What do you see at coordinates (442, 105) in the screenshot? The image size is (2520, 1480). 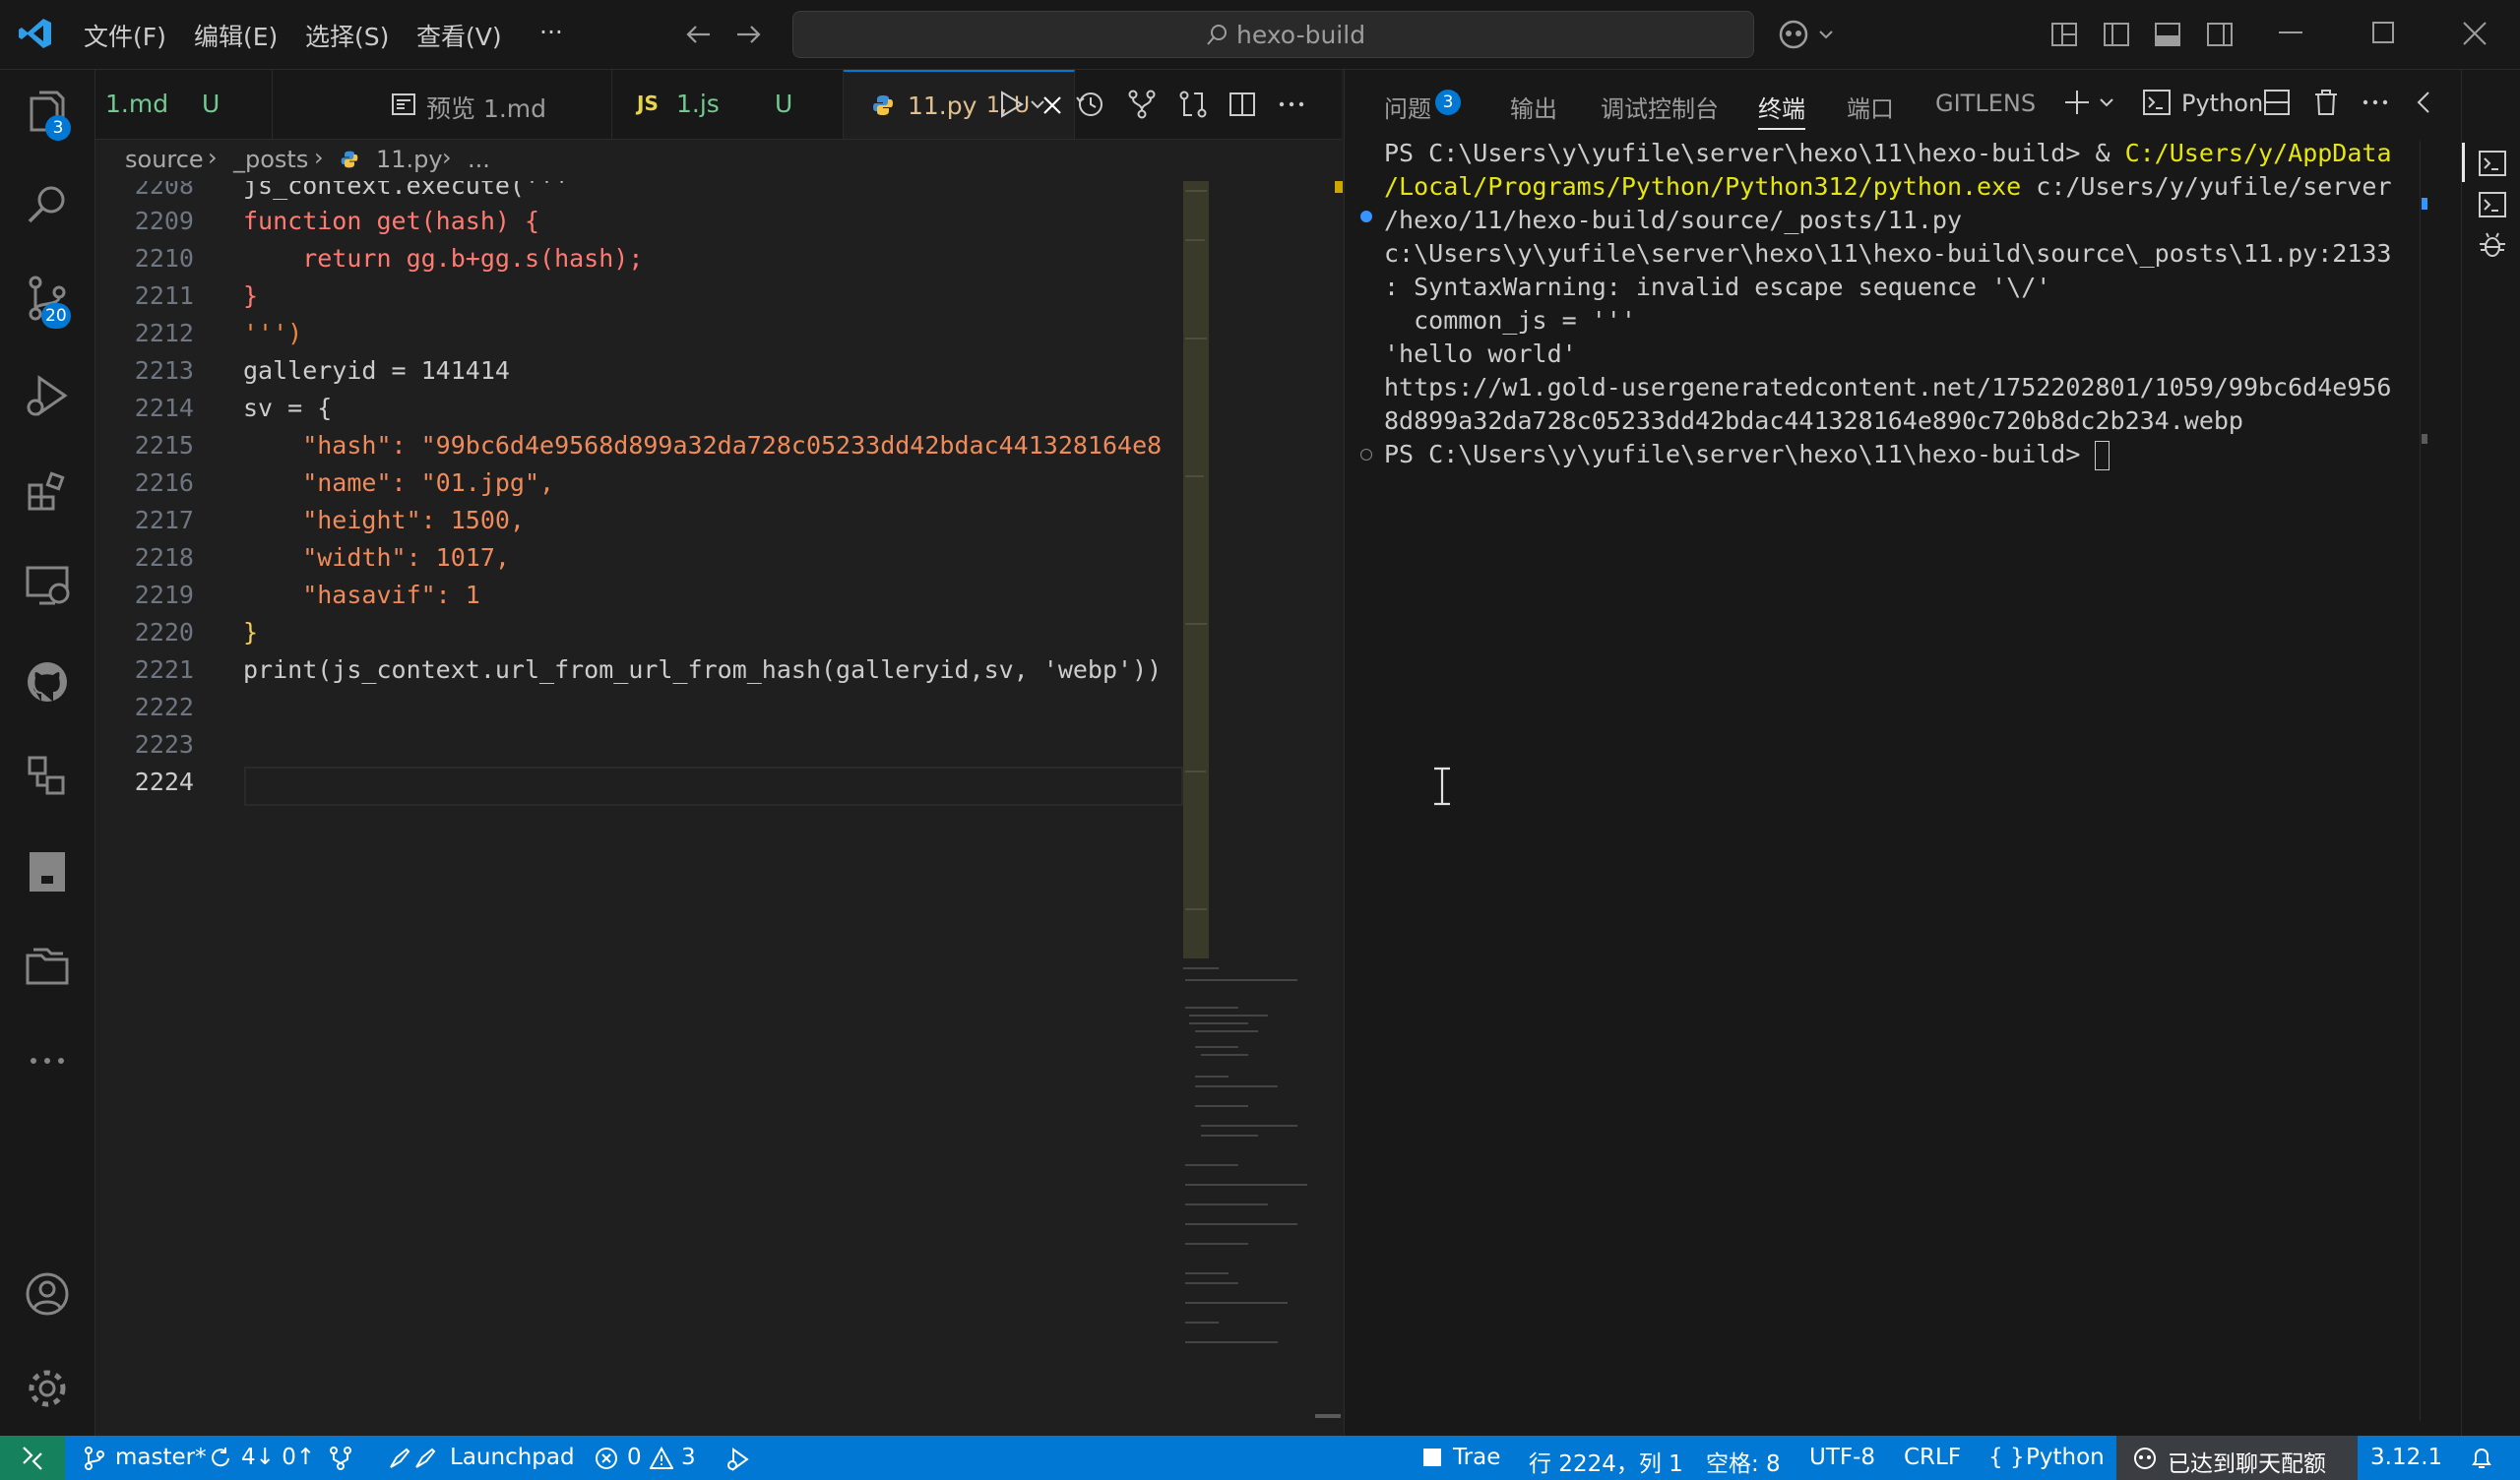 I see `tab-preview-1-md: 预览 1.md` at bounding box center [442, 105].